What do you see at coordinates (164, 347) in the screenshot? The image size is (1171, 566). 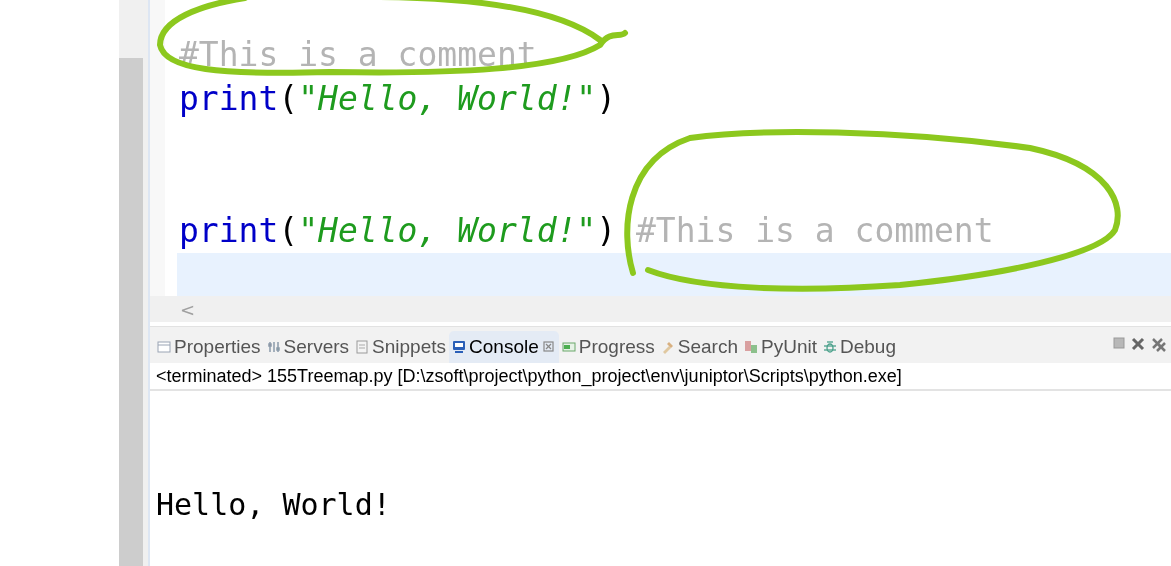 I see `table-icon` at bounding box center [164, 347].